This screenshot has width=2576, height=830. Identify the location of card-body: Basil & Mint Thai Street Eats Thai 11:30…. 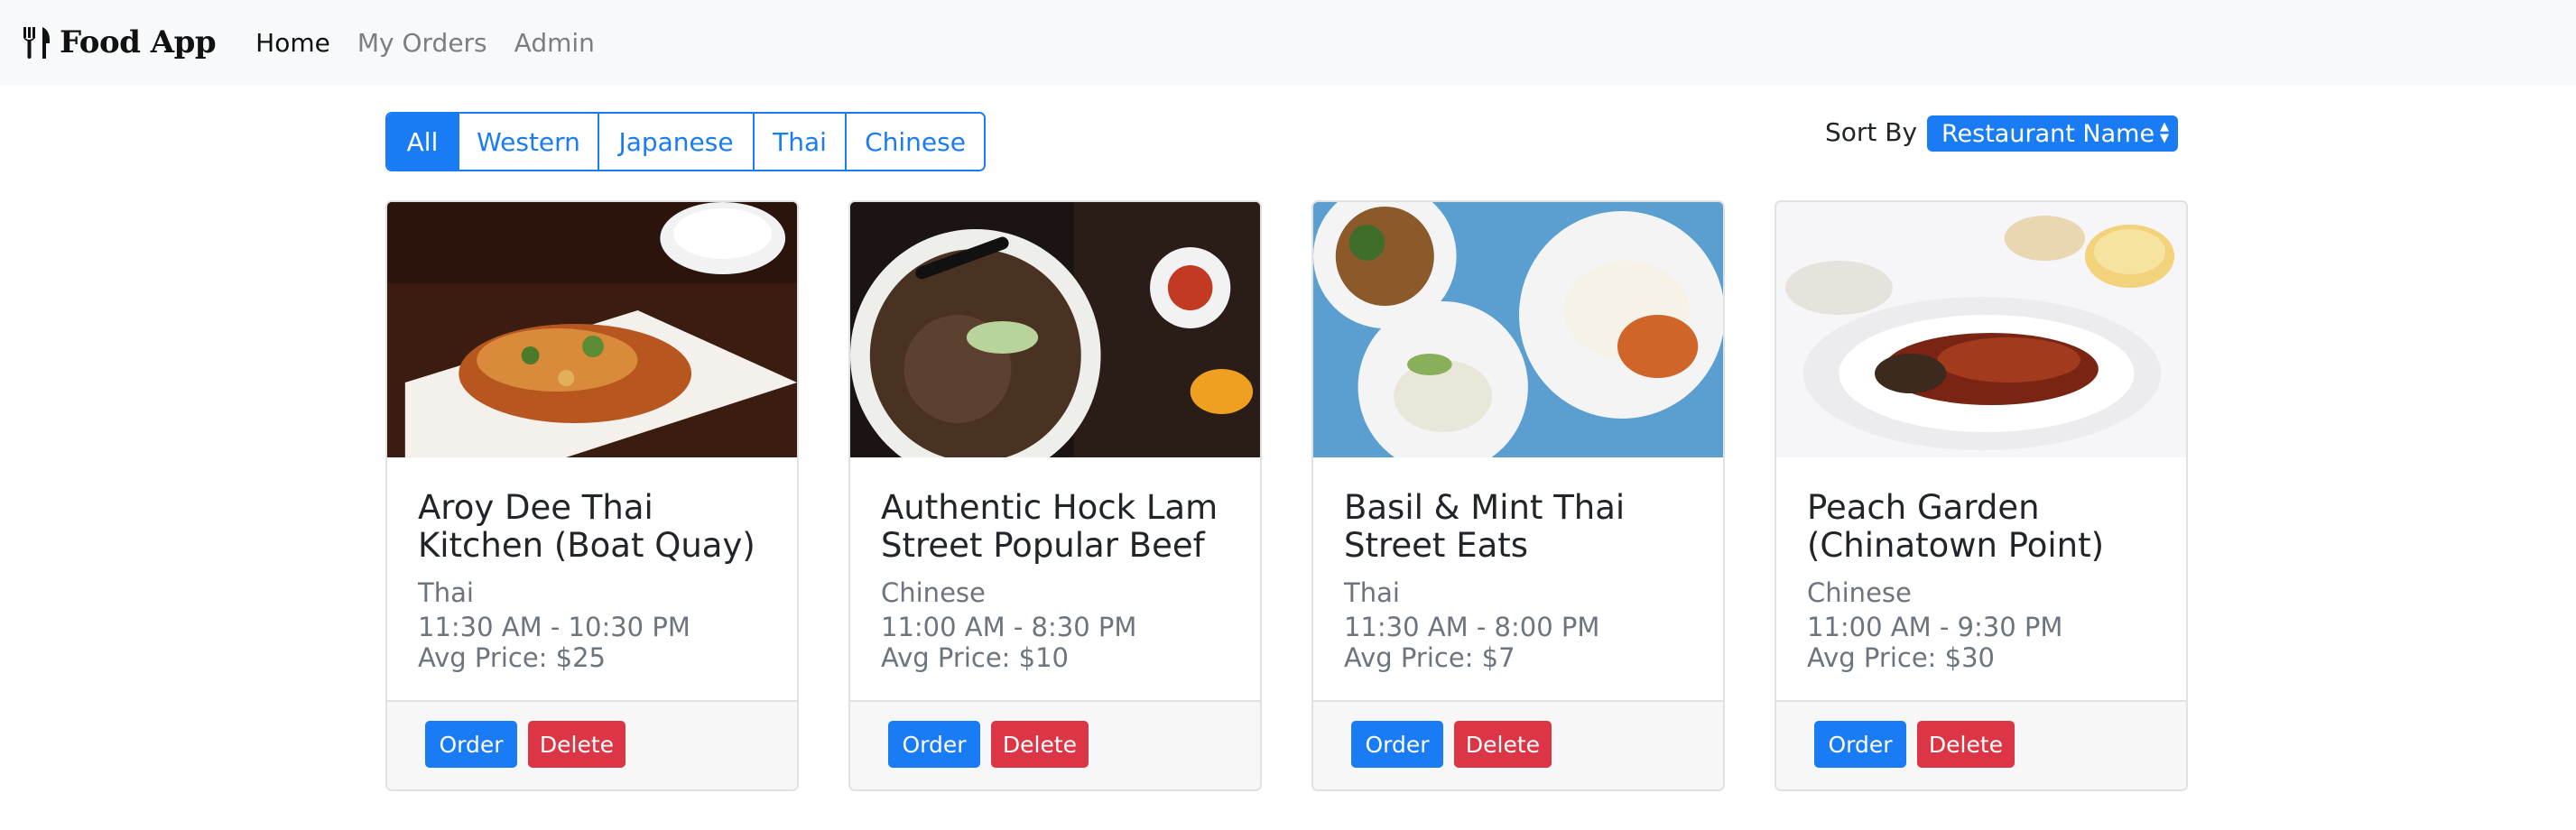
(1524, 581).